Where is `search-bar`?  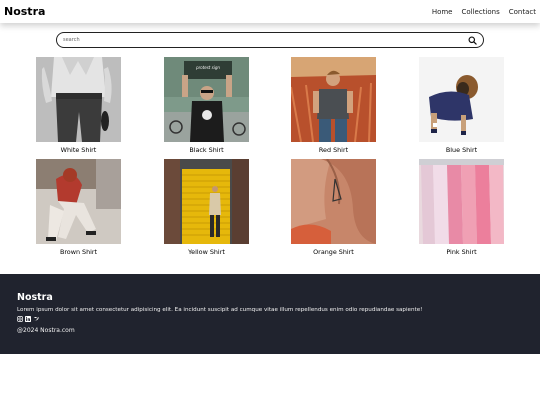
search-bar is located at coordinates (270, 40).